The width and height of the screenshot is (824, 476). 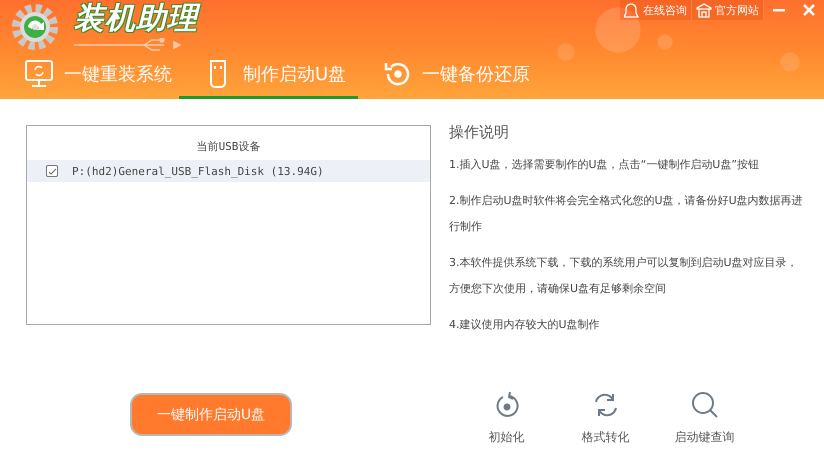 I want to click on usb-cable-icon, so click(x=129, y=45).